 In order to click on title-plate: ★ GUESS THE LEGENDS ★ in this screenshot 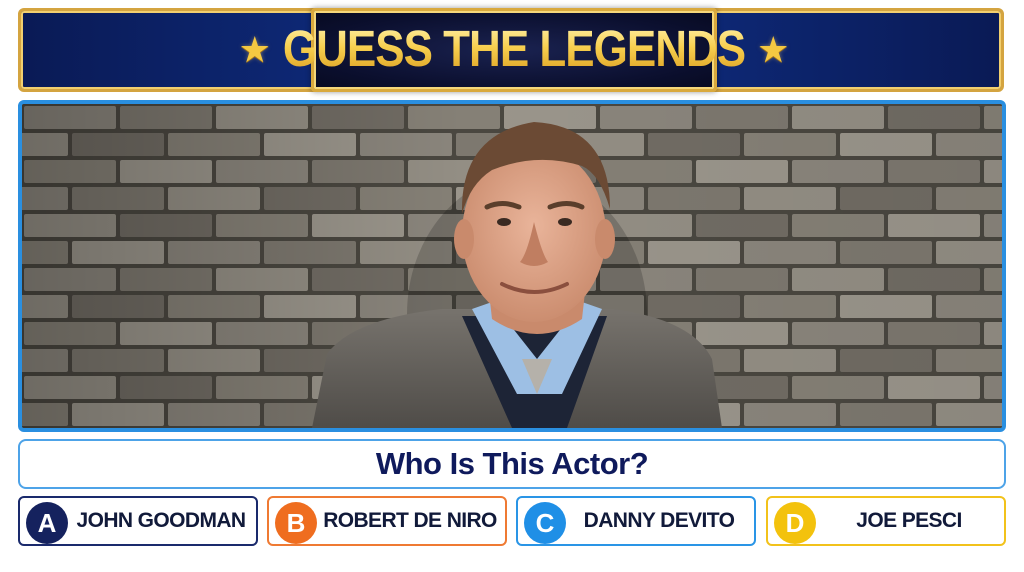, I will do `click(514, 50)`.